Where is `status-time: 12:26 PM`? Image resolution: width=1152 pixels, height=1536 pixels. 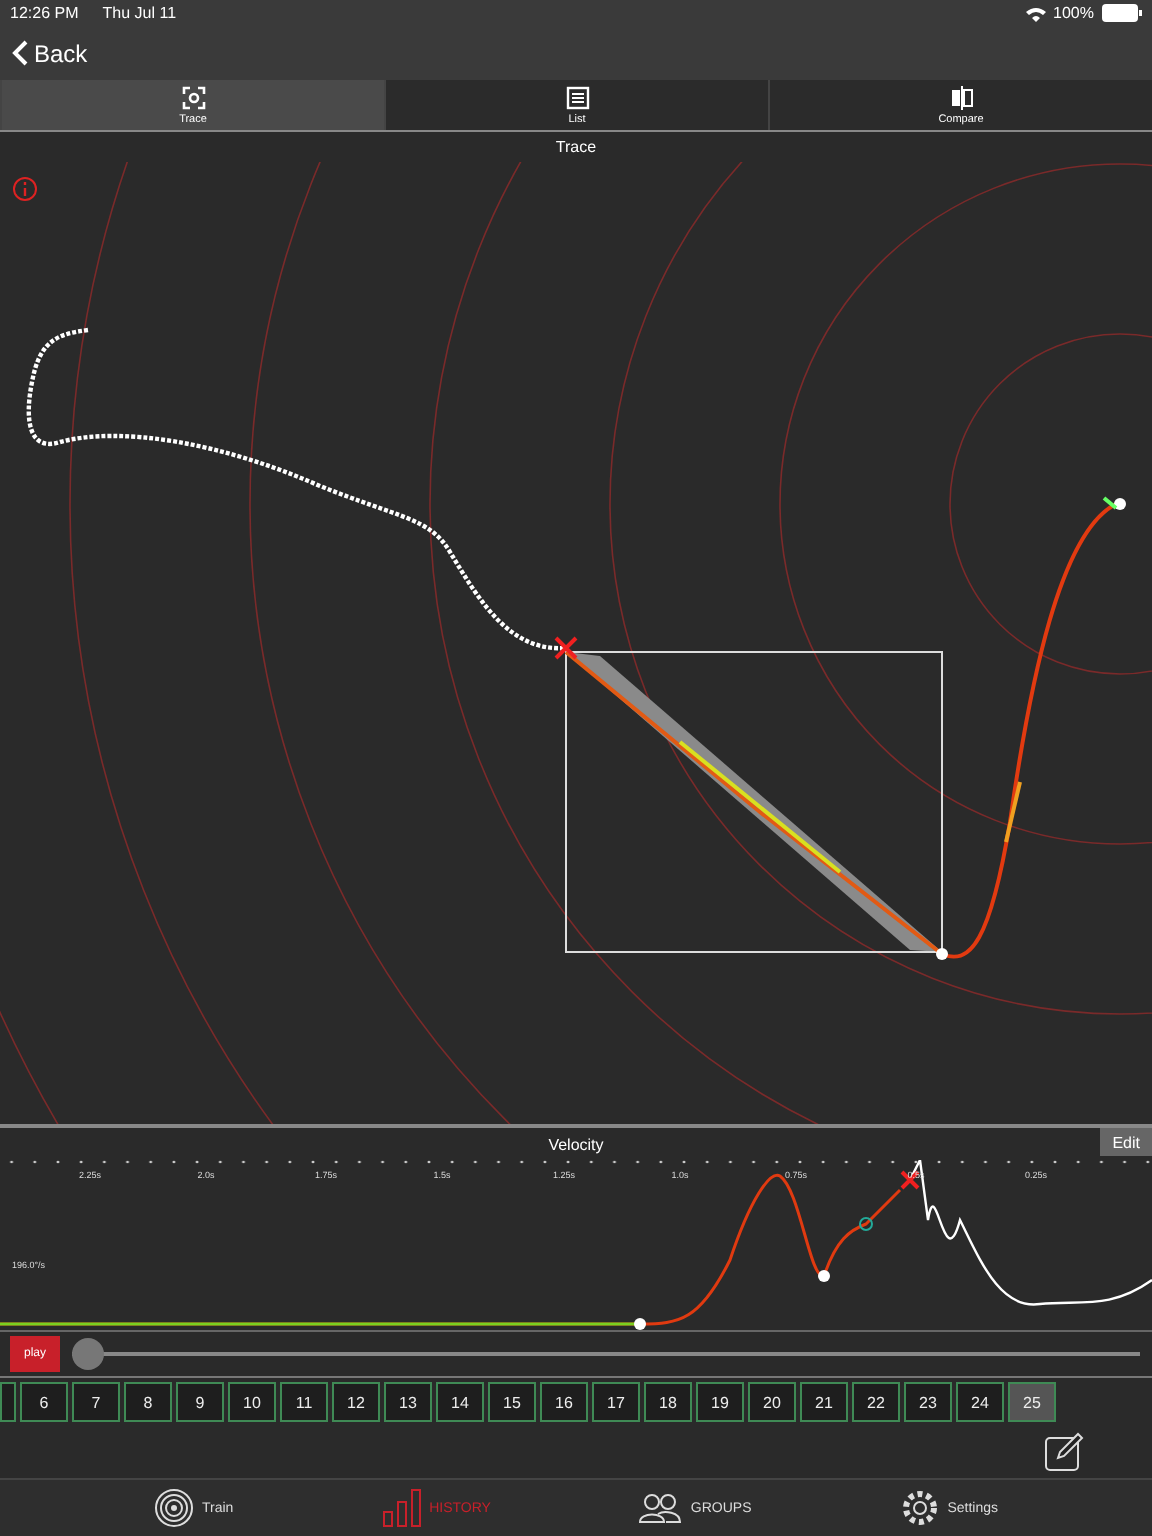 status-time: 12:26 PM is located at coordinates (44, 13).